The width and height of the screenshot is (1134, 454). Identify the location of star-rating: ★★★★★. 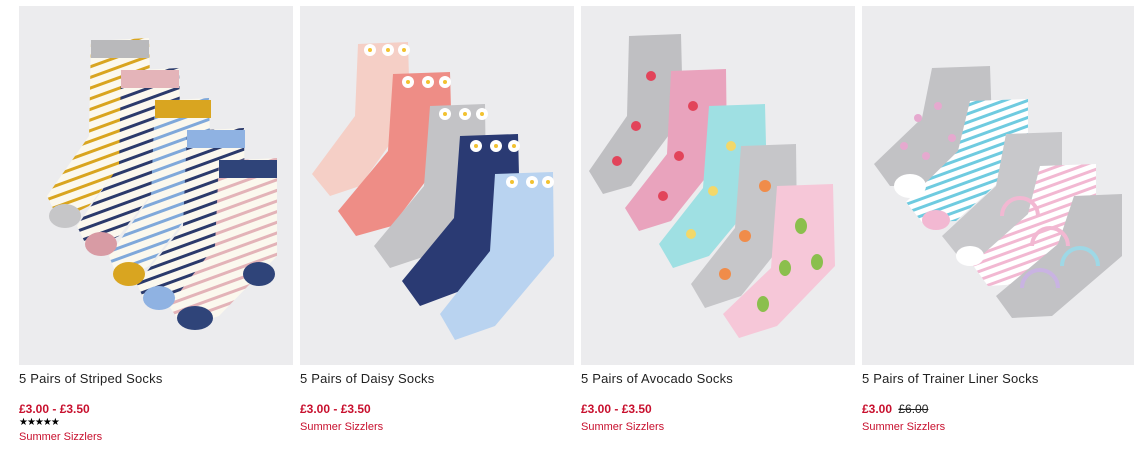
(156, 423).